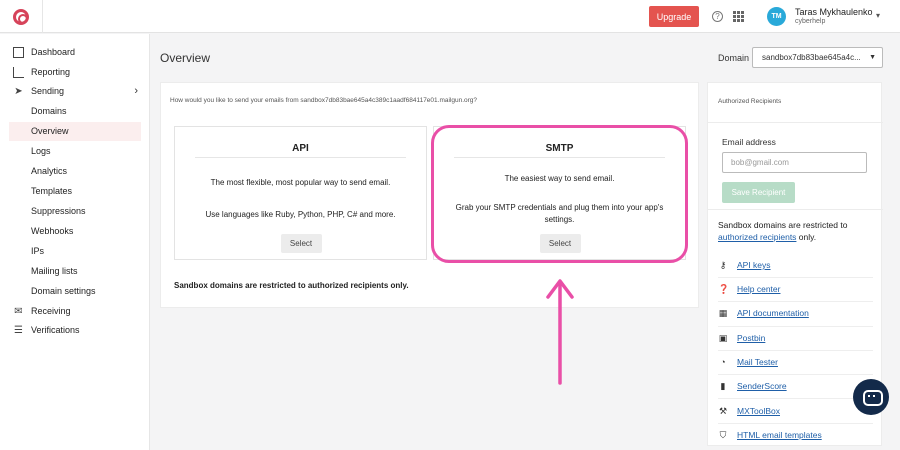  I want to click on email-label: Email address, so click(749, 142).